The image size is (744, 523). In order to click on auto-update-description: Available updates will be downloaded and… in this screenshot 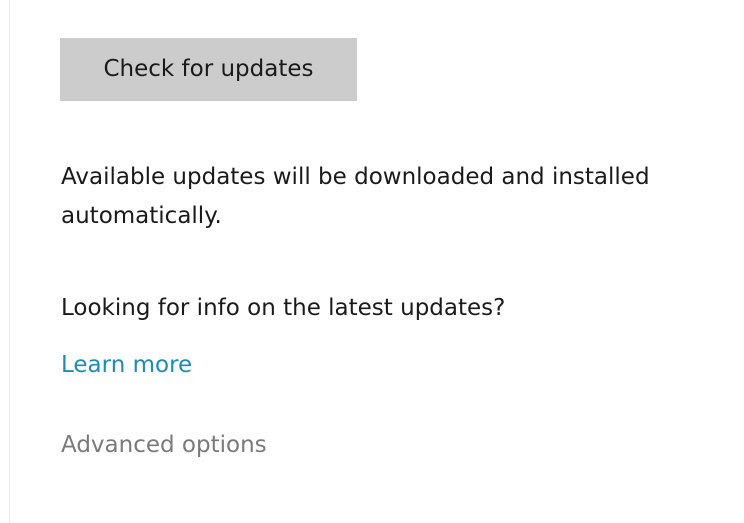, I will do `click(402, 197)`.